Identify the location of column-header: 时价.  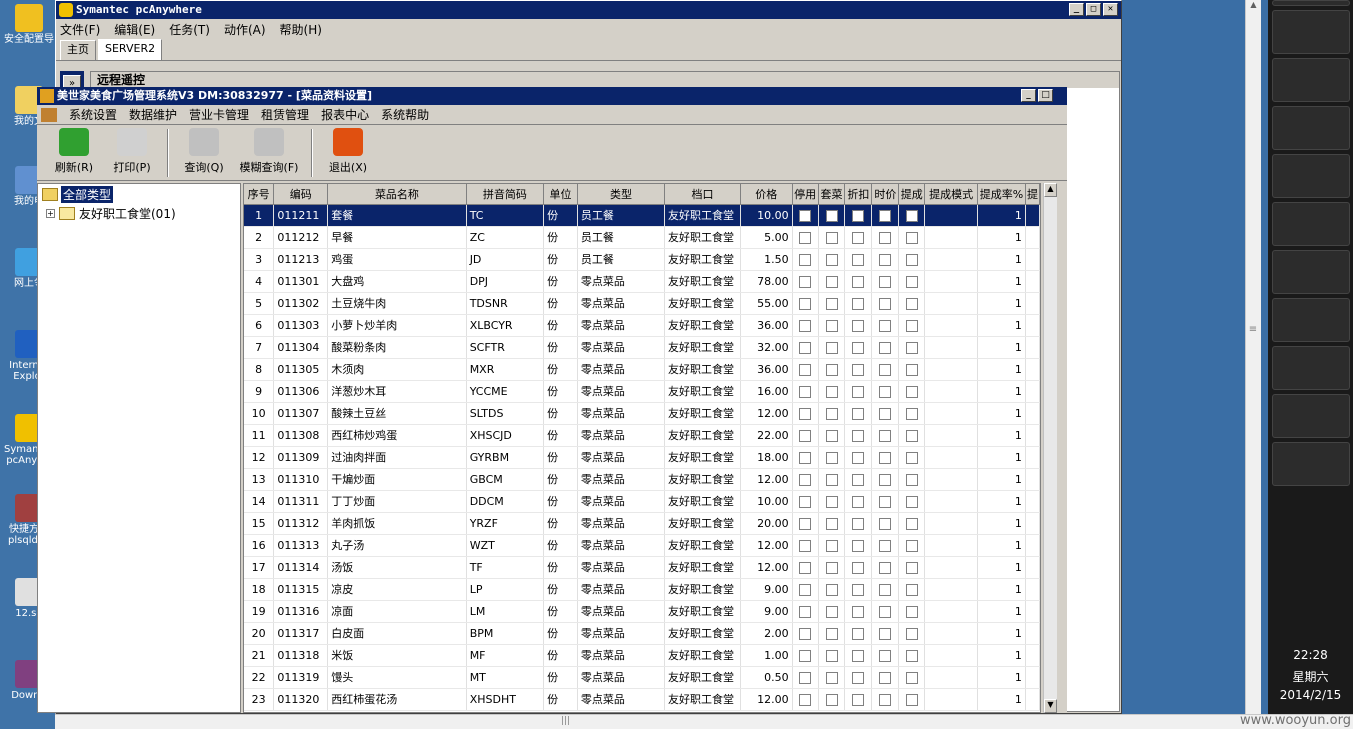
(885, 194).